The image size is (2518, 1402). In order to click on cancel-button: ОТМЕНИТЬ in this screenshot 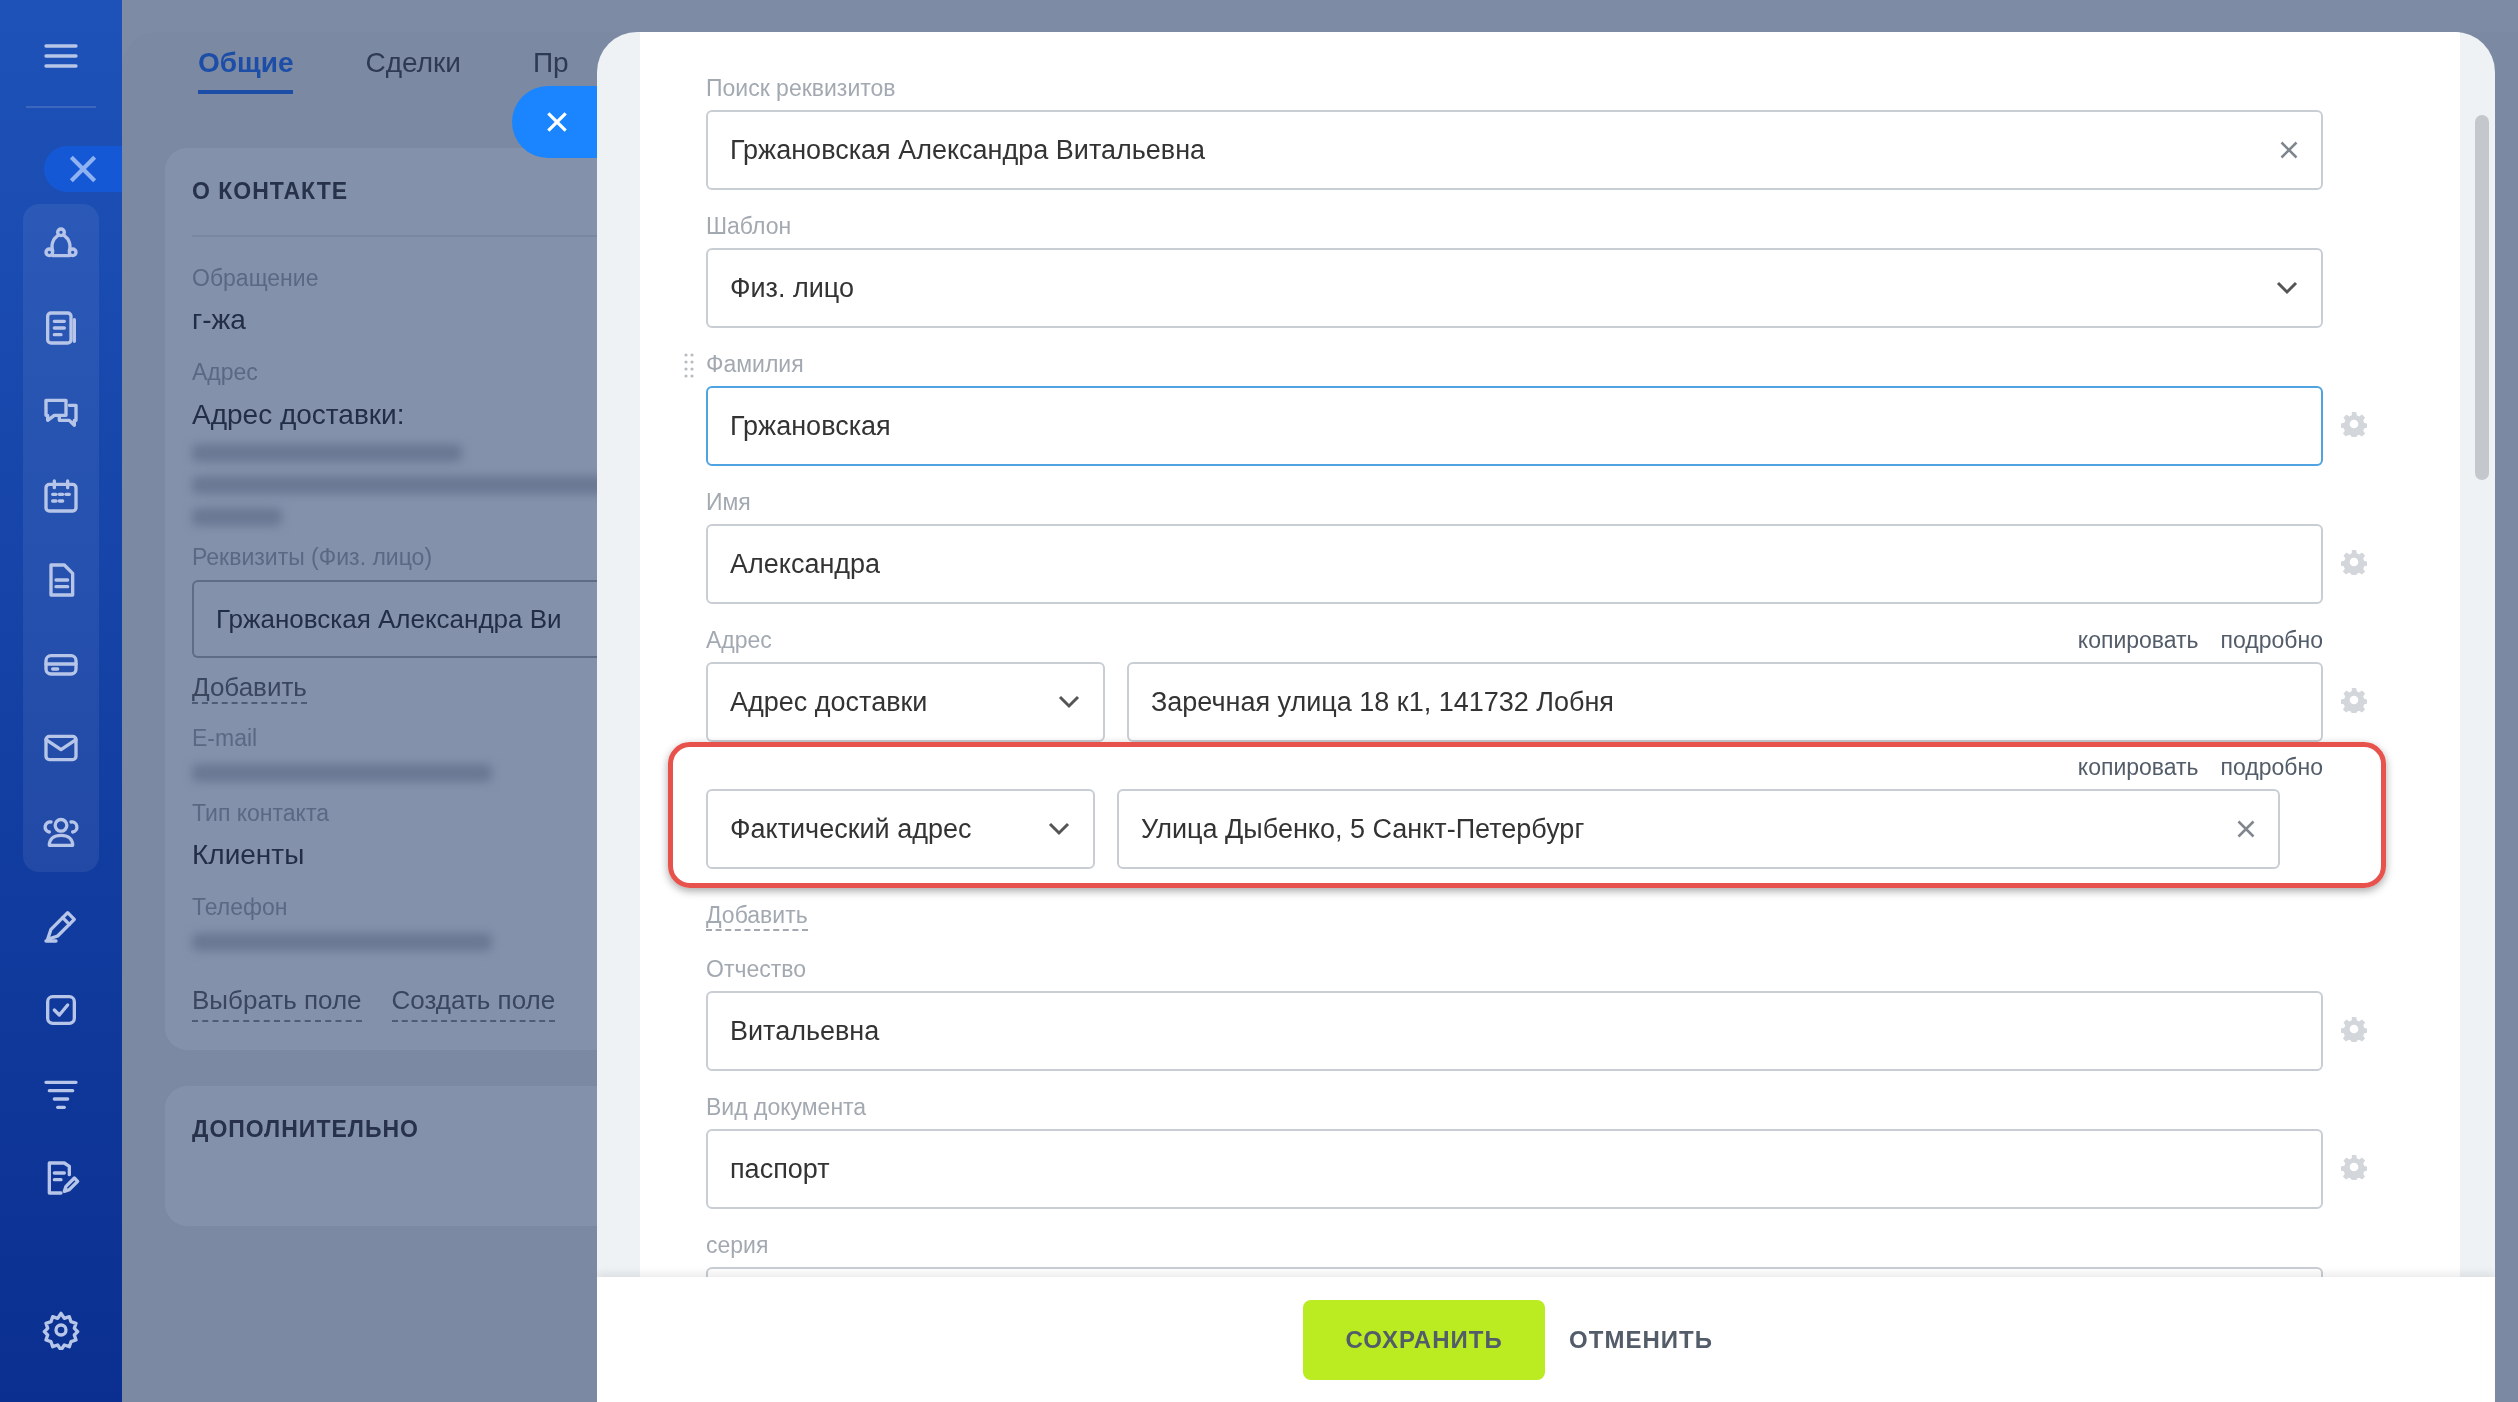, I will do `click(1641, 1339)`.